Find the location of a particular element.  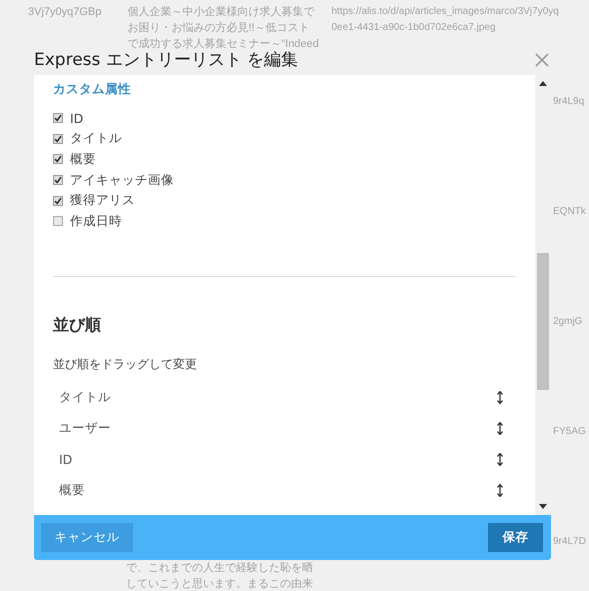

sort-description: 並び順をドラッグして変更 is located at coordinates (125, 364).